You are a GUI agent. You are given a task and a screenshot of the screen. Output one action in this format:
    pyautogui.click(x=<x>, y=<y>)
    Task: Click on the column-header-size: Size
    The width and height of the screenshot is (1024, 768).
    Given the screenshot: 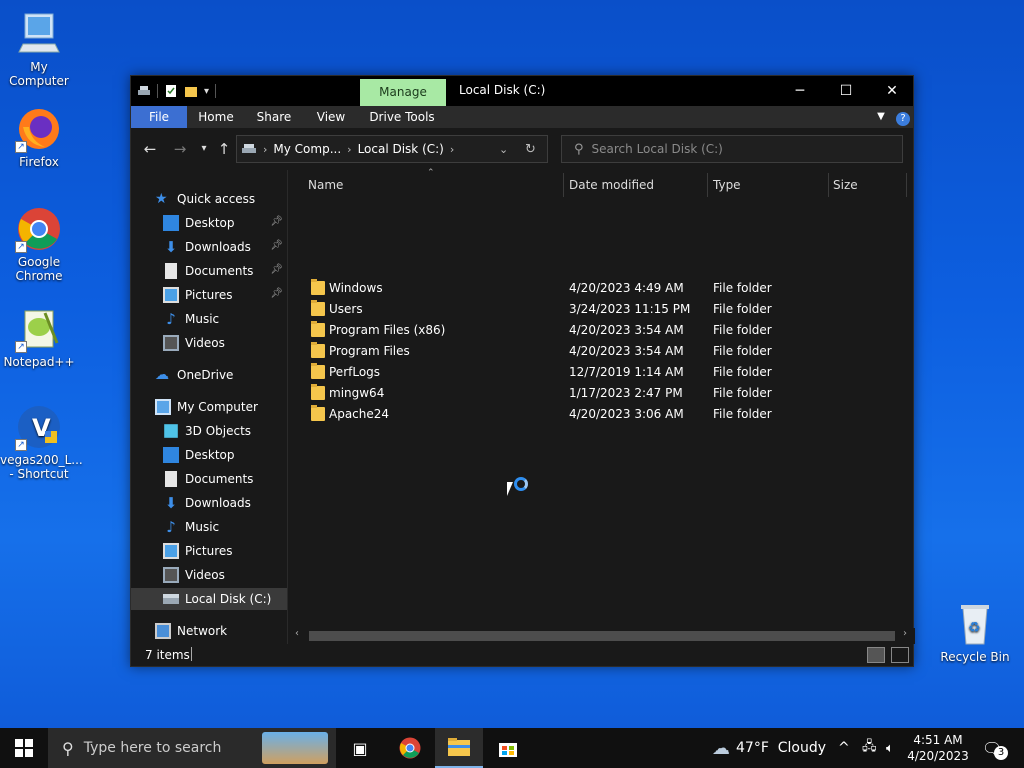 What is the action you would take?
    pyautogui.click(x=868, y=185)
    